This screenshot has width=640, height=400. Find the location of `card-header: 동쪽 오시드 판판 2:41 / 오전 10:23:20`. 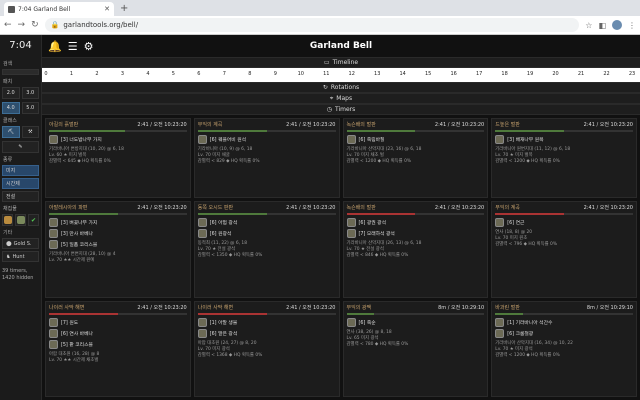

card-header: 동쪽 오시드 판판 2:41 / 오전 10:23:20 is located at coordinates (267, 207).